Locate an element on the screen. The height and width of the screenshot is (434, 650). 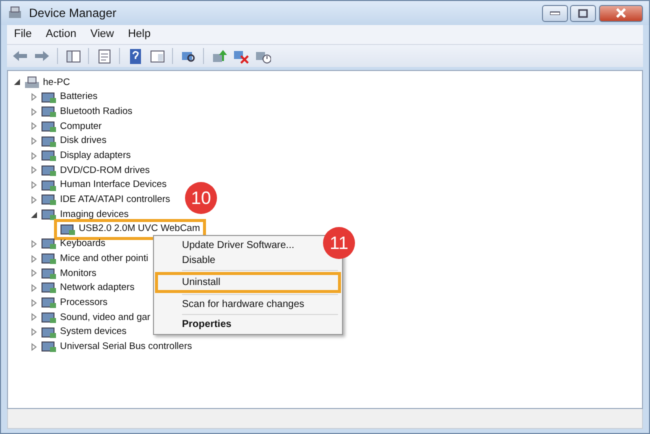
tree-item: Mice and other pointi is located at coordinates (104, 259).